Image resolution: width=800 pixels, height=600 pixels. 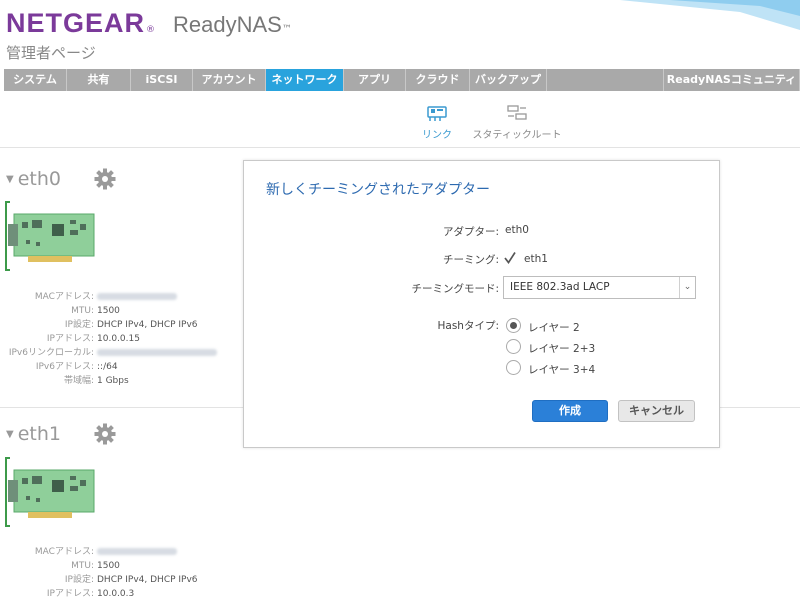 What do you see at coordinates (149, 23) in the screenshot?
I see `brand-header: NETGEAR ® ReadyNAS ™` at bounding box center [149, 23].